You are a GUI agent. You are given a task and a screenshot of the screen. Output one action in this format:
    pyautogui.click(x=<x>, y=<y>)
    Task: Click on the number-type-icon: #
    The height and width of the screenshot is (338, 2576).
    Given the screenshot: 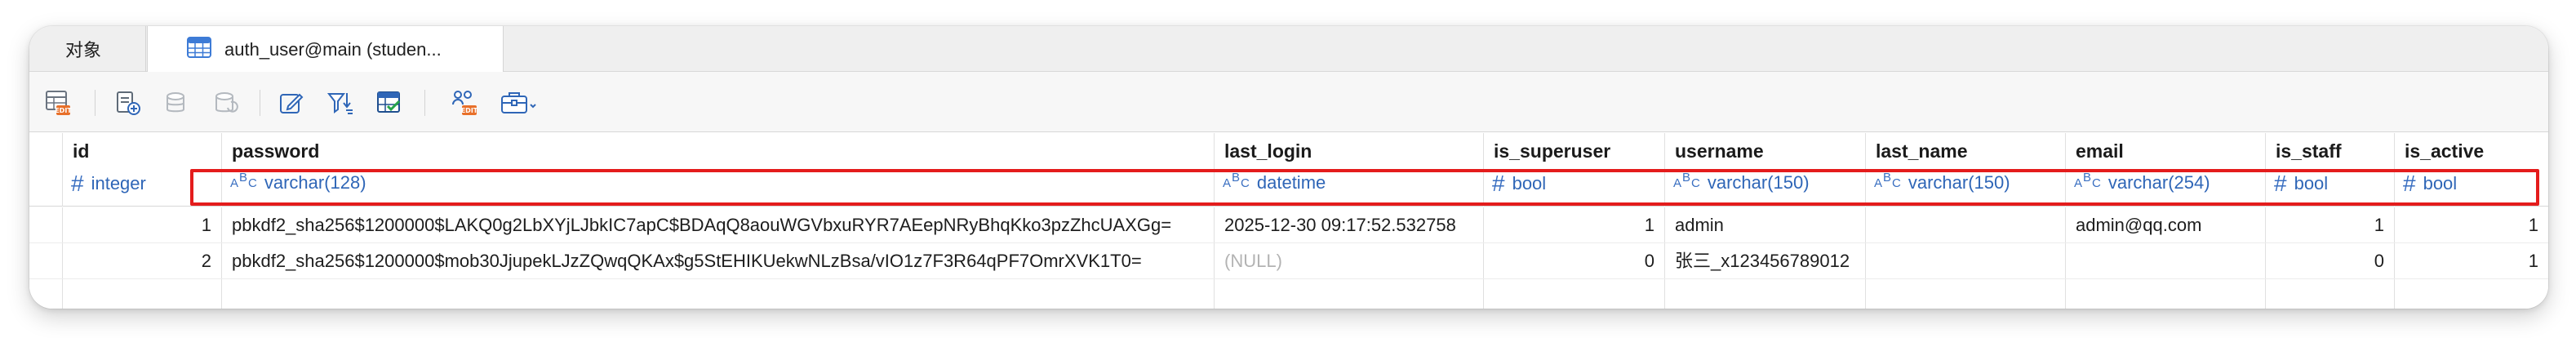 What is the action you would take?
    pyautogui.click(x=77, y=183)
    